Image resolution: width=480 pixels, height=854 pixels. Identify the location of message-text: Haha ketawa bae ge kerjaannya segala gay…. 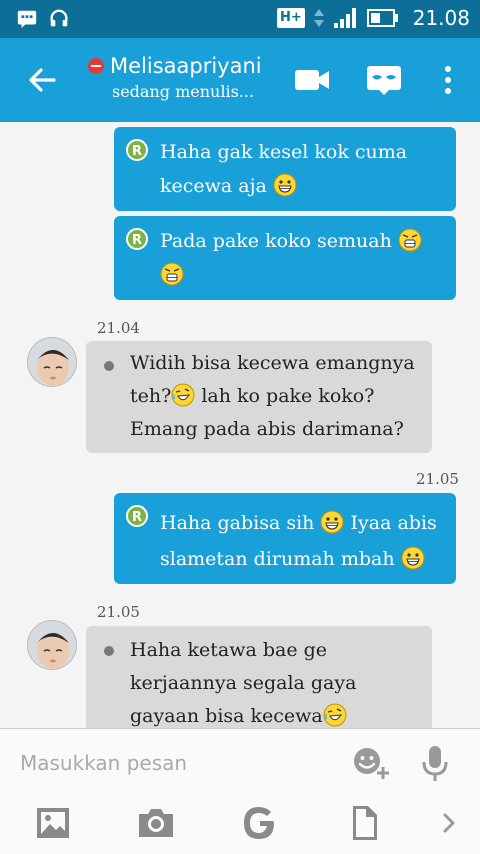
(276, 681).